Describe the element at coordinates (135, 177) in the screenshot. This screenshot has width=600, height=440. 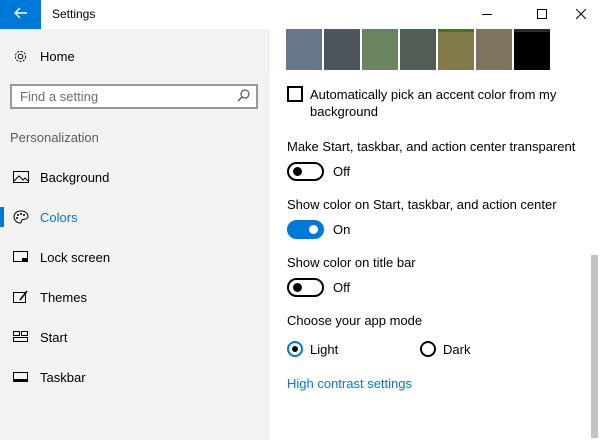
I see `sidebar-item-background: Background` at that location.